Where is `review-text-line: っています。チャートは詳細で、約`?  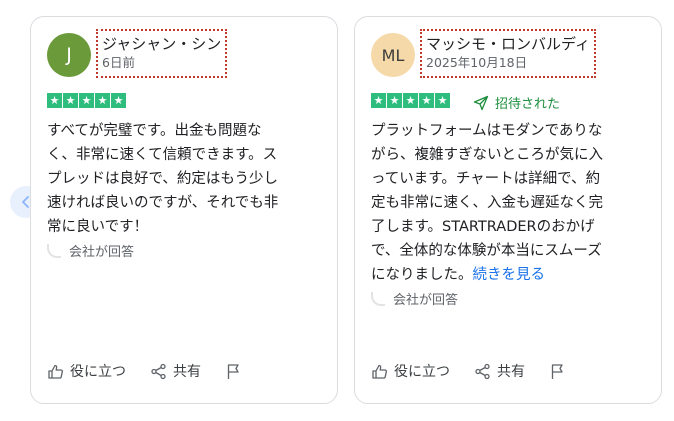
review-text-line: っています。チャートは詳細で、約 is located at coordinates (486, 179).